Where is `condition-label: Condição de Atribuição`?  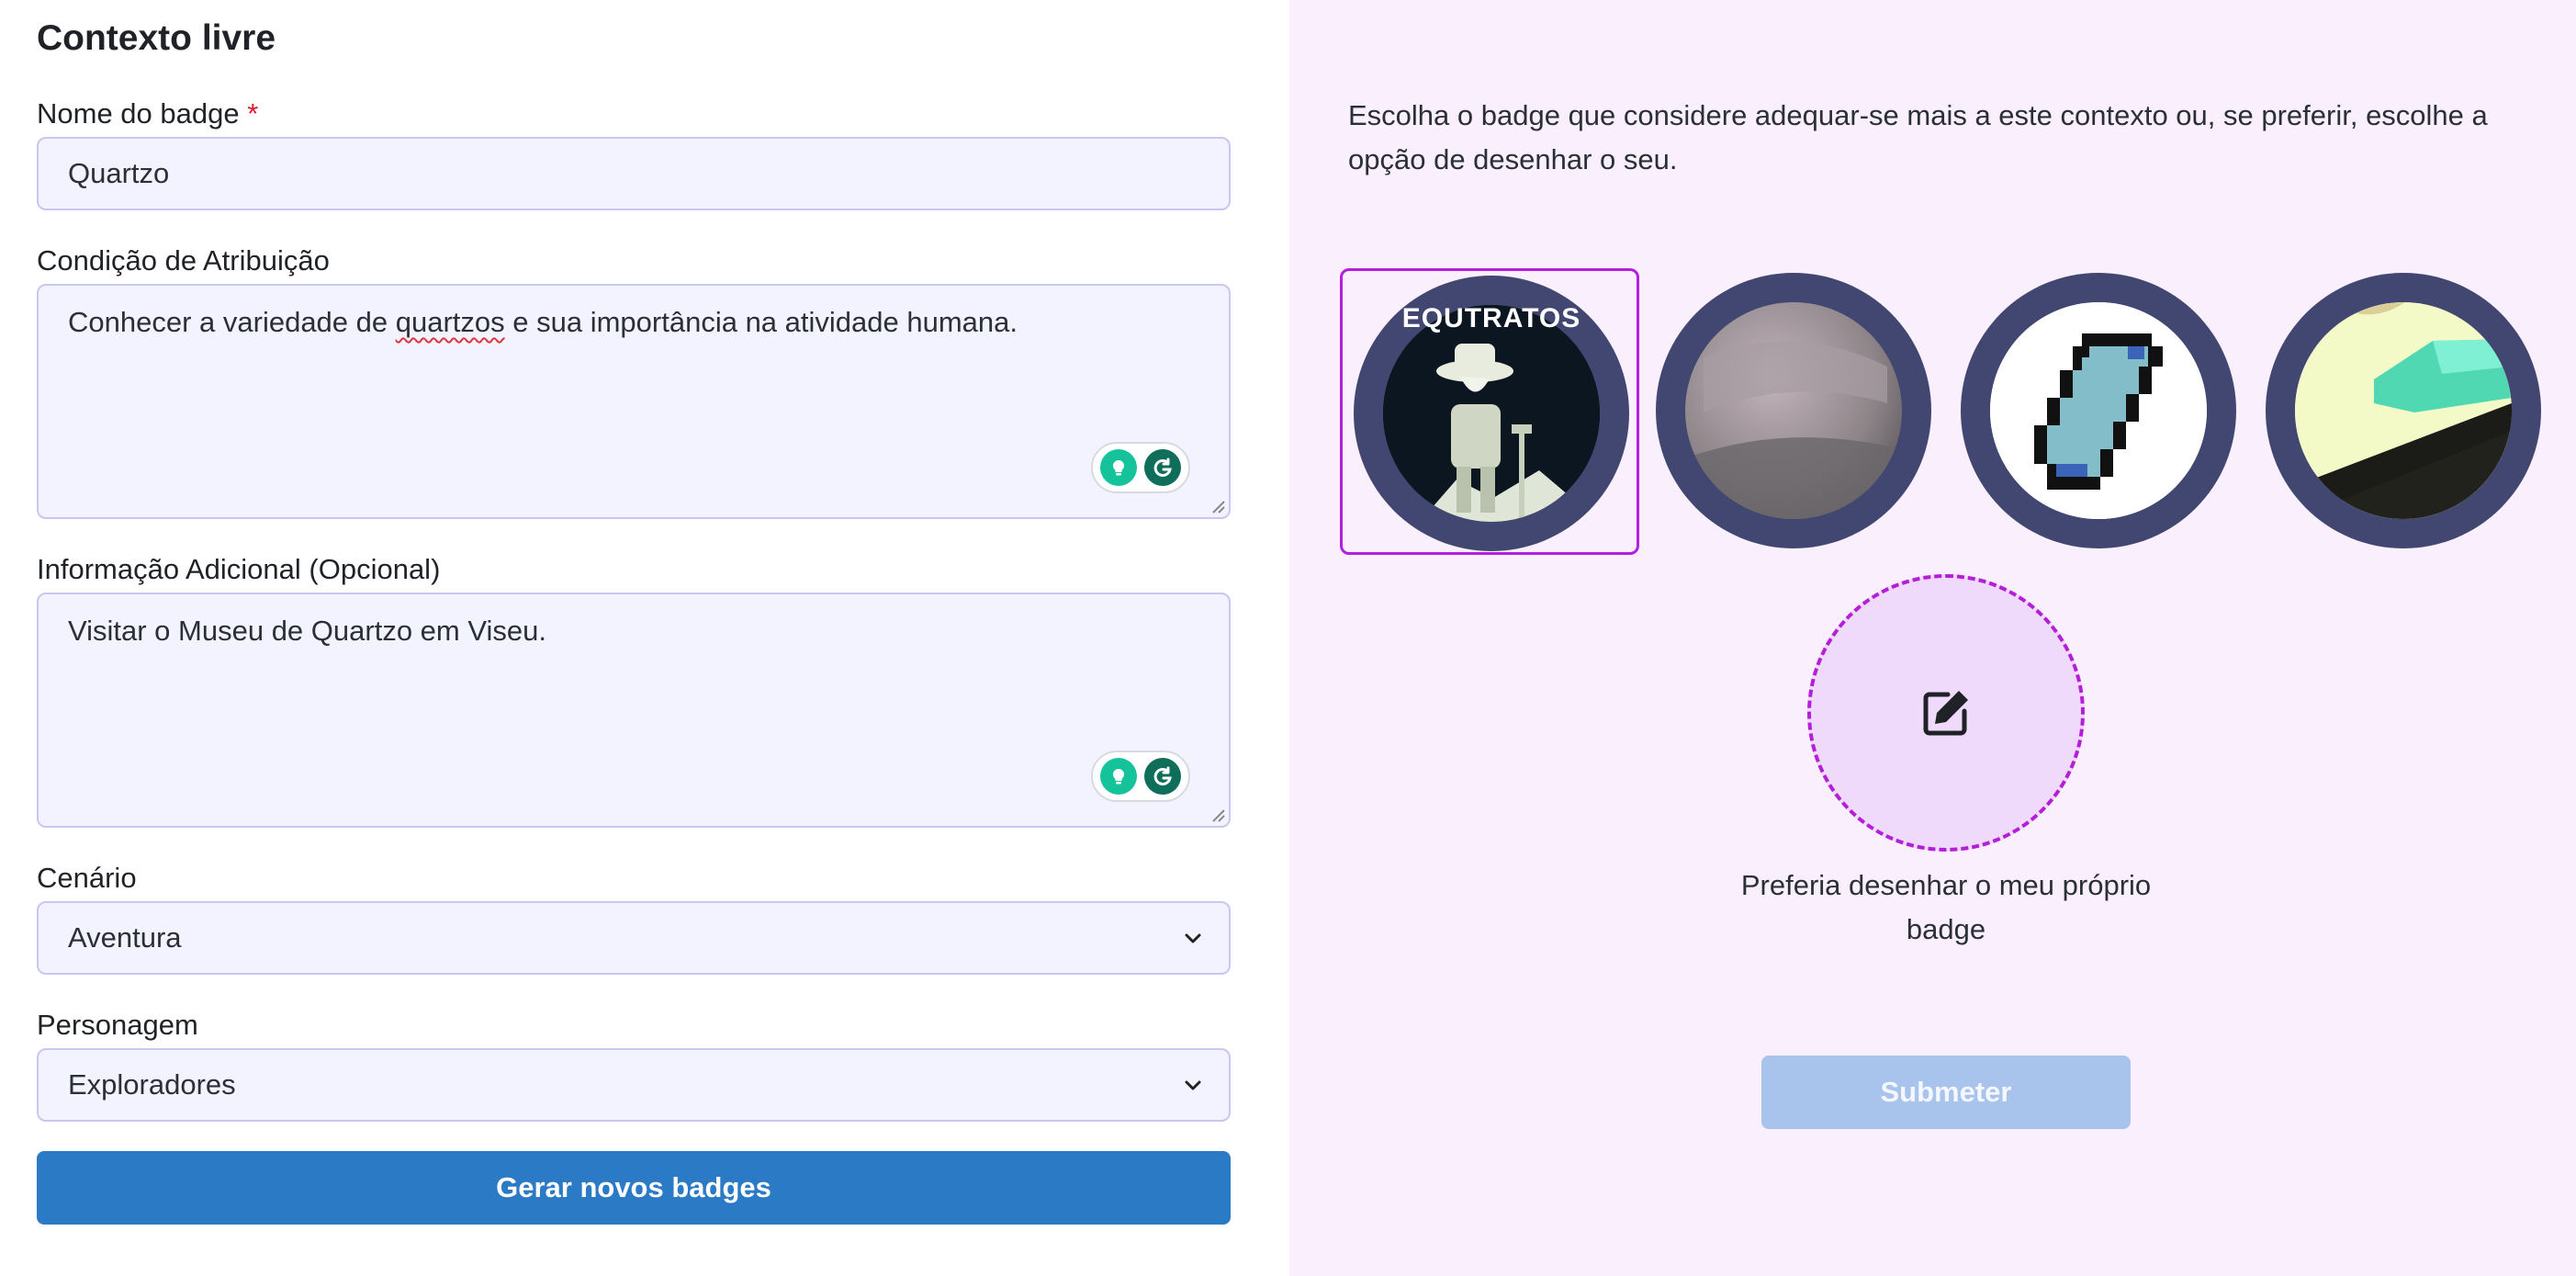
condition-label: Condição de Atribuição is located at coordinates (183, 260).